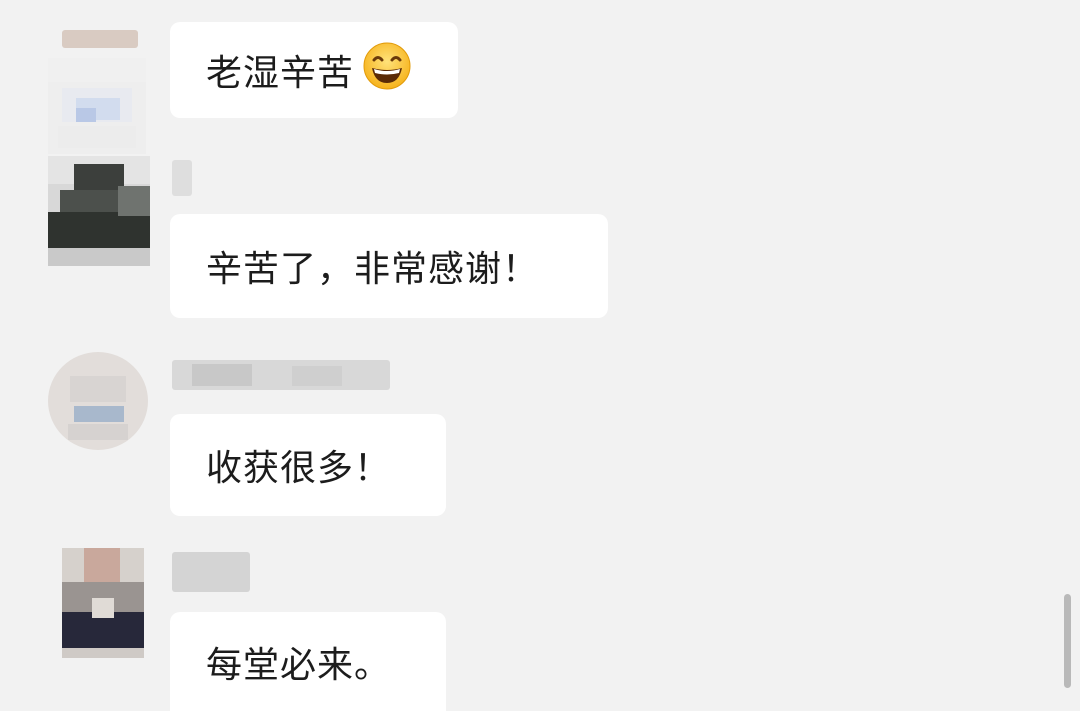 The width and height of the screenshot is (1080, 711). I want to click on message-bubble: 老湿辛苦, so click(314, 70).